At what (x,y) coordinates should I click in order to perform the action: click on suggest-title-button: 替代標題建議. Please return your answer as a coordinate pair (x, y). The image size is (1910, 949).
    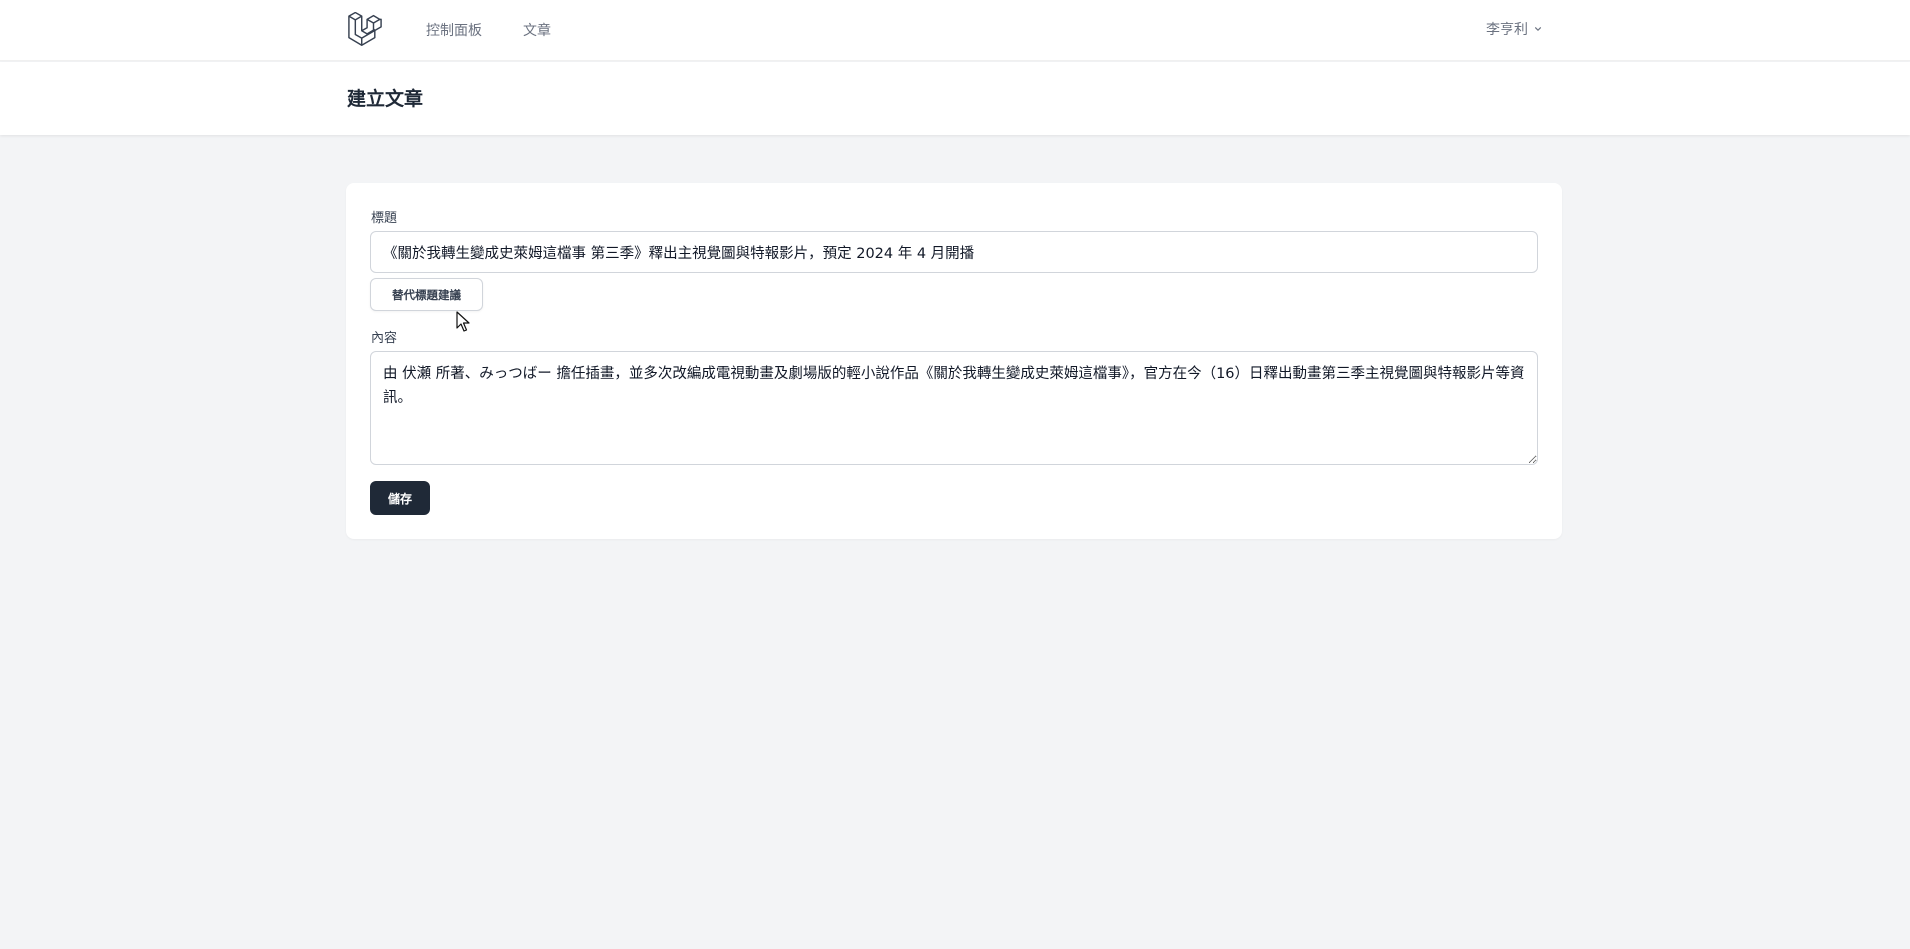
    Looking at the image, I should click on (426, 294).